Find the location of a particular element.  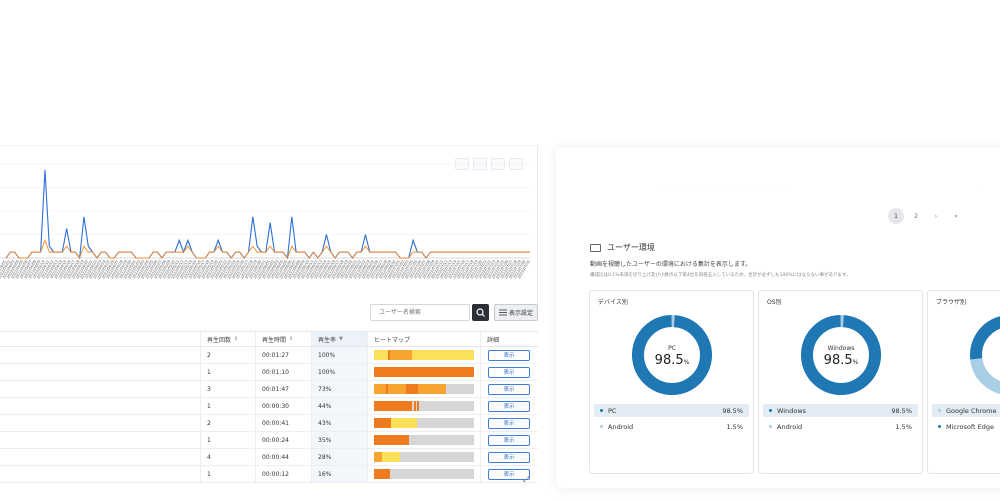

play-rate-value: 16% is located at coordinates (325, 474).